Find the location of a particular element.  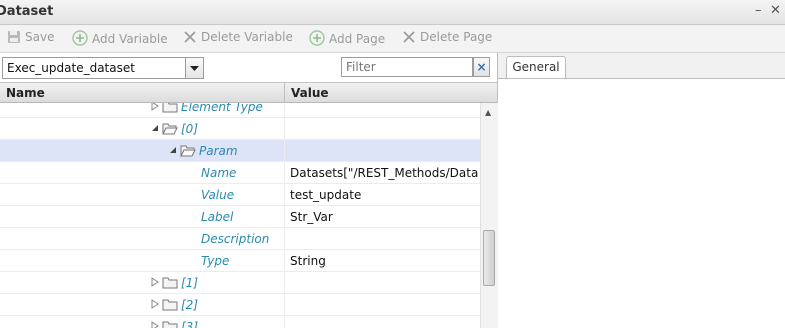

tree-row: [3] is located at coordinates (240, 322).